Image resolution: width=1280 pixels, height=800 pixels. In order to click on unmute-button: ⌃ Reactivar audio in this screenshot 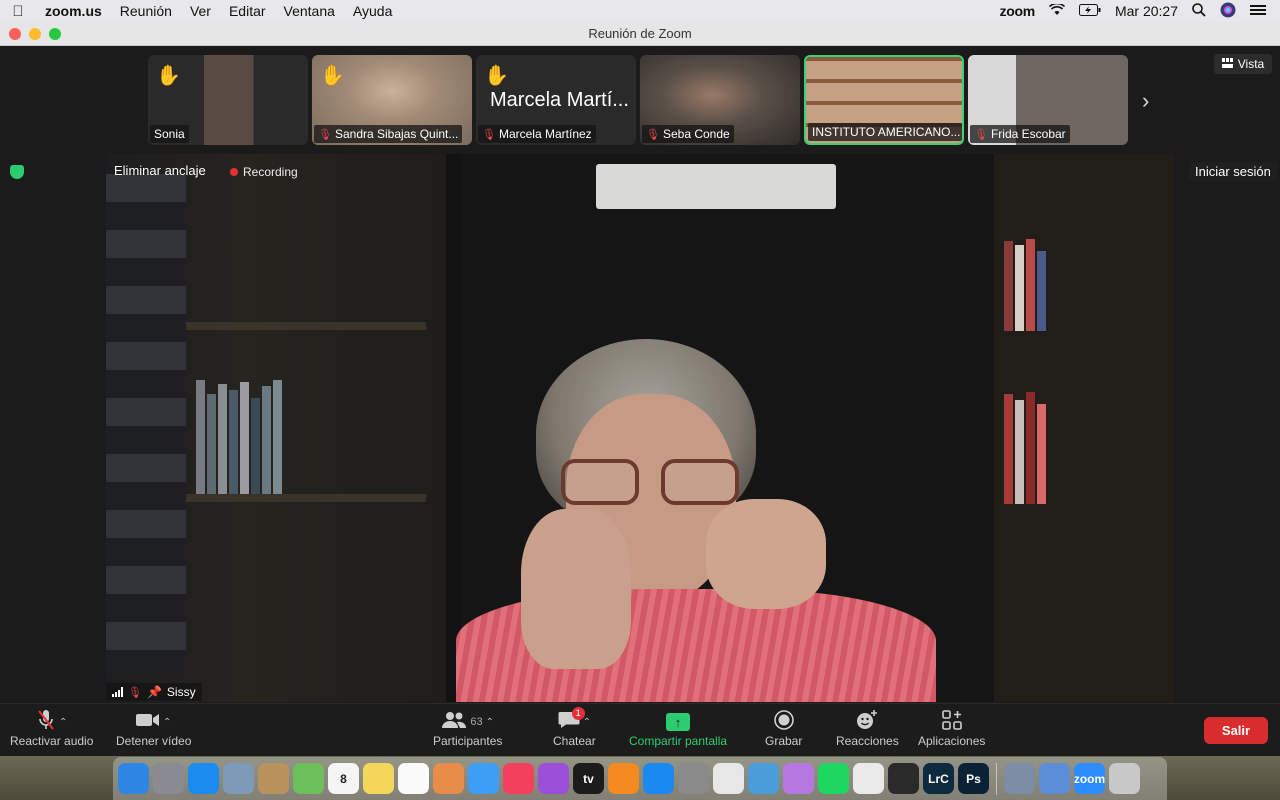, I will do `click(51, 731)`.